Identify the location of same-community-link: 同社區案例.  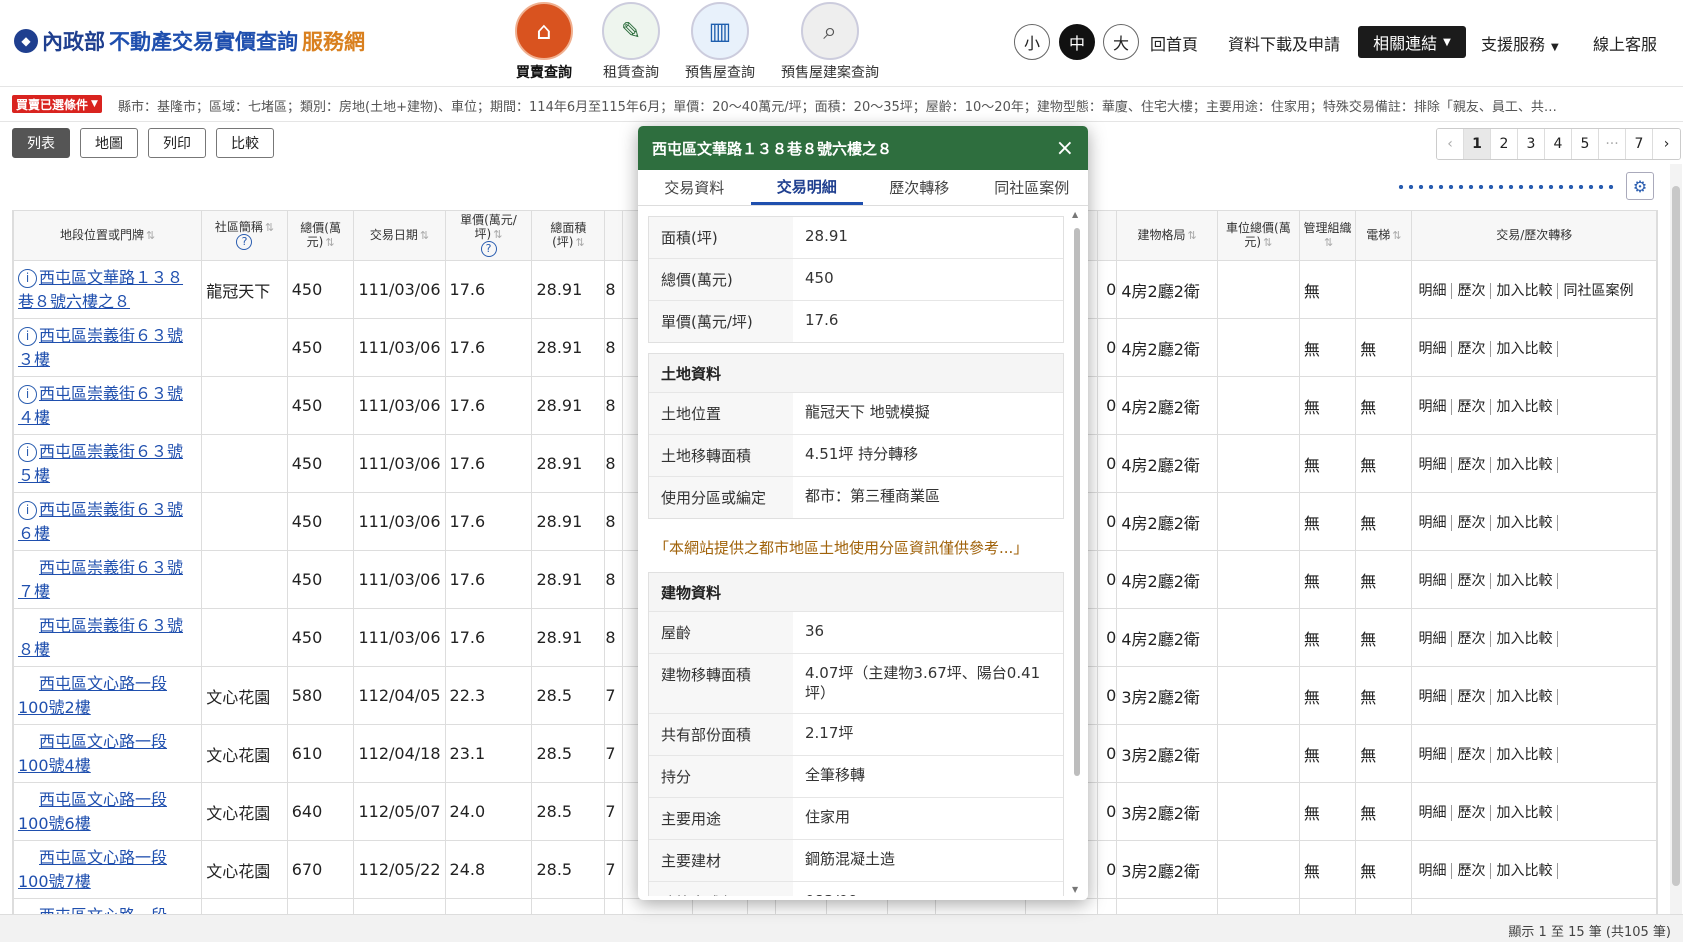
(1598, 291).